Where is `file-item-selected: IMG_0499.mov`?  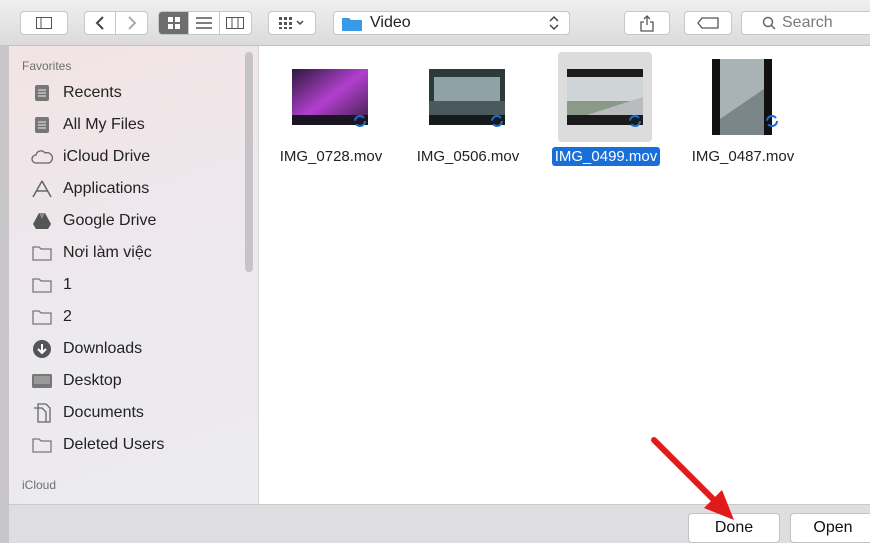 file-item-selected: IMG_0499.mov is located at coordinates (606, 122).